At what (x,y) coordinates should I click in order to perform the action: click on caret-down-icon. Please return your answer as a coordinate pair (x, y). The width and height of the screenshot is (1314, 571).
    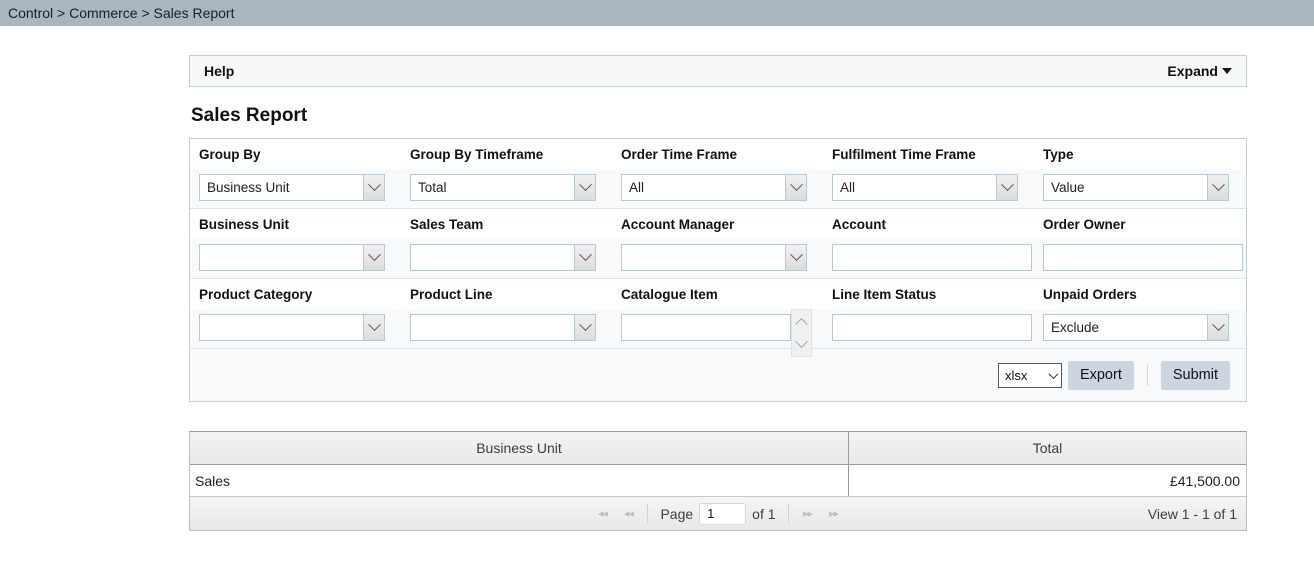
    Looking at the image, I should click on (1227, 71).